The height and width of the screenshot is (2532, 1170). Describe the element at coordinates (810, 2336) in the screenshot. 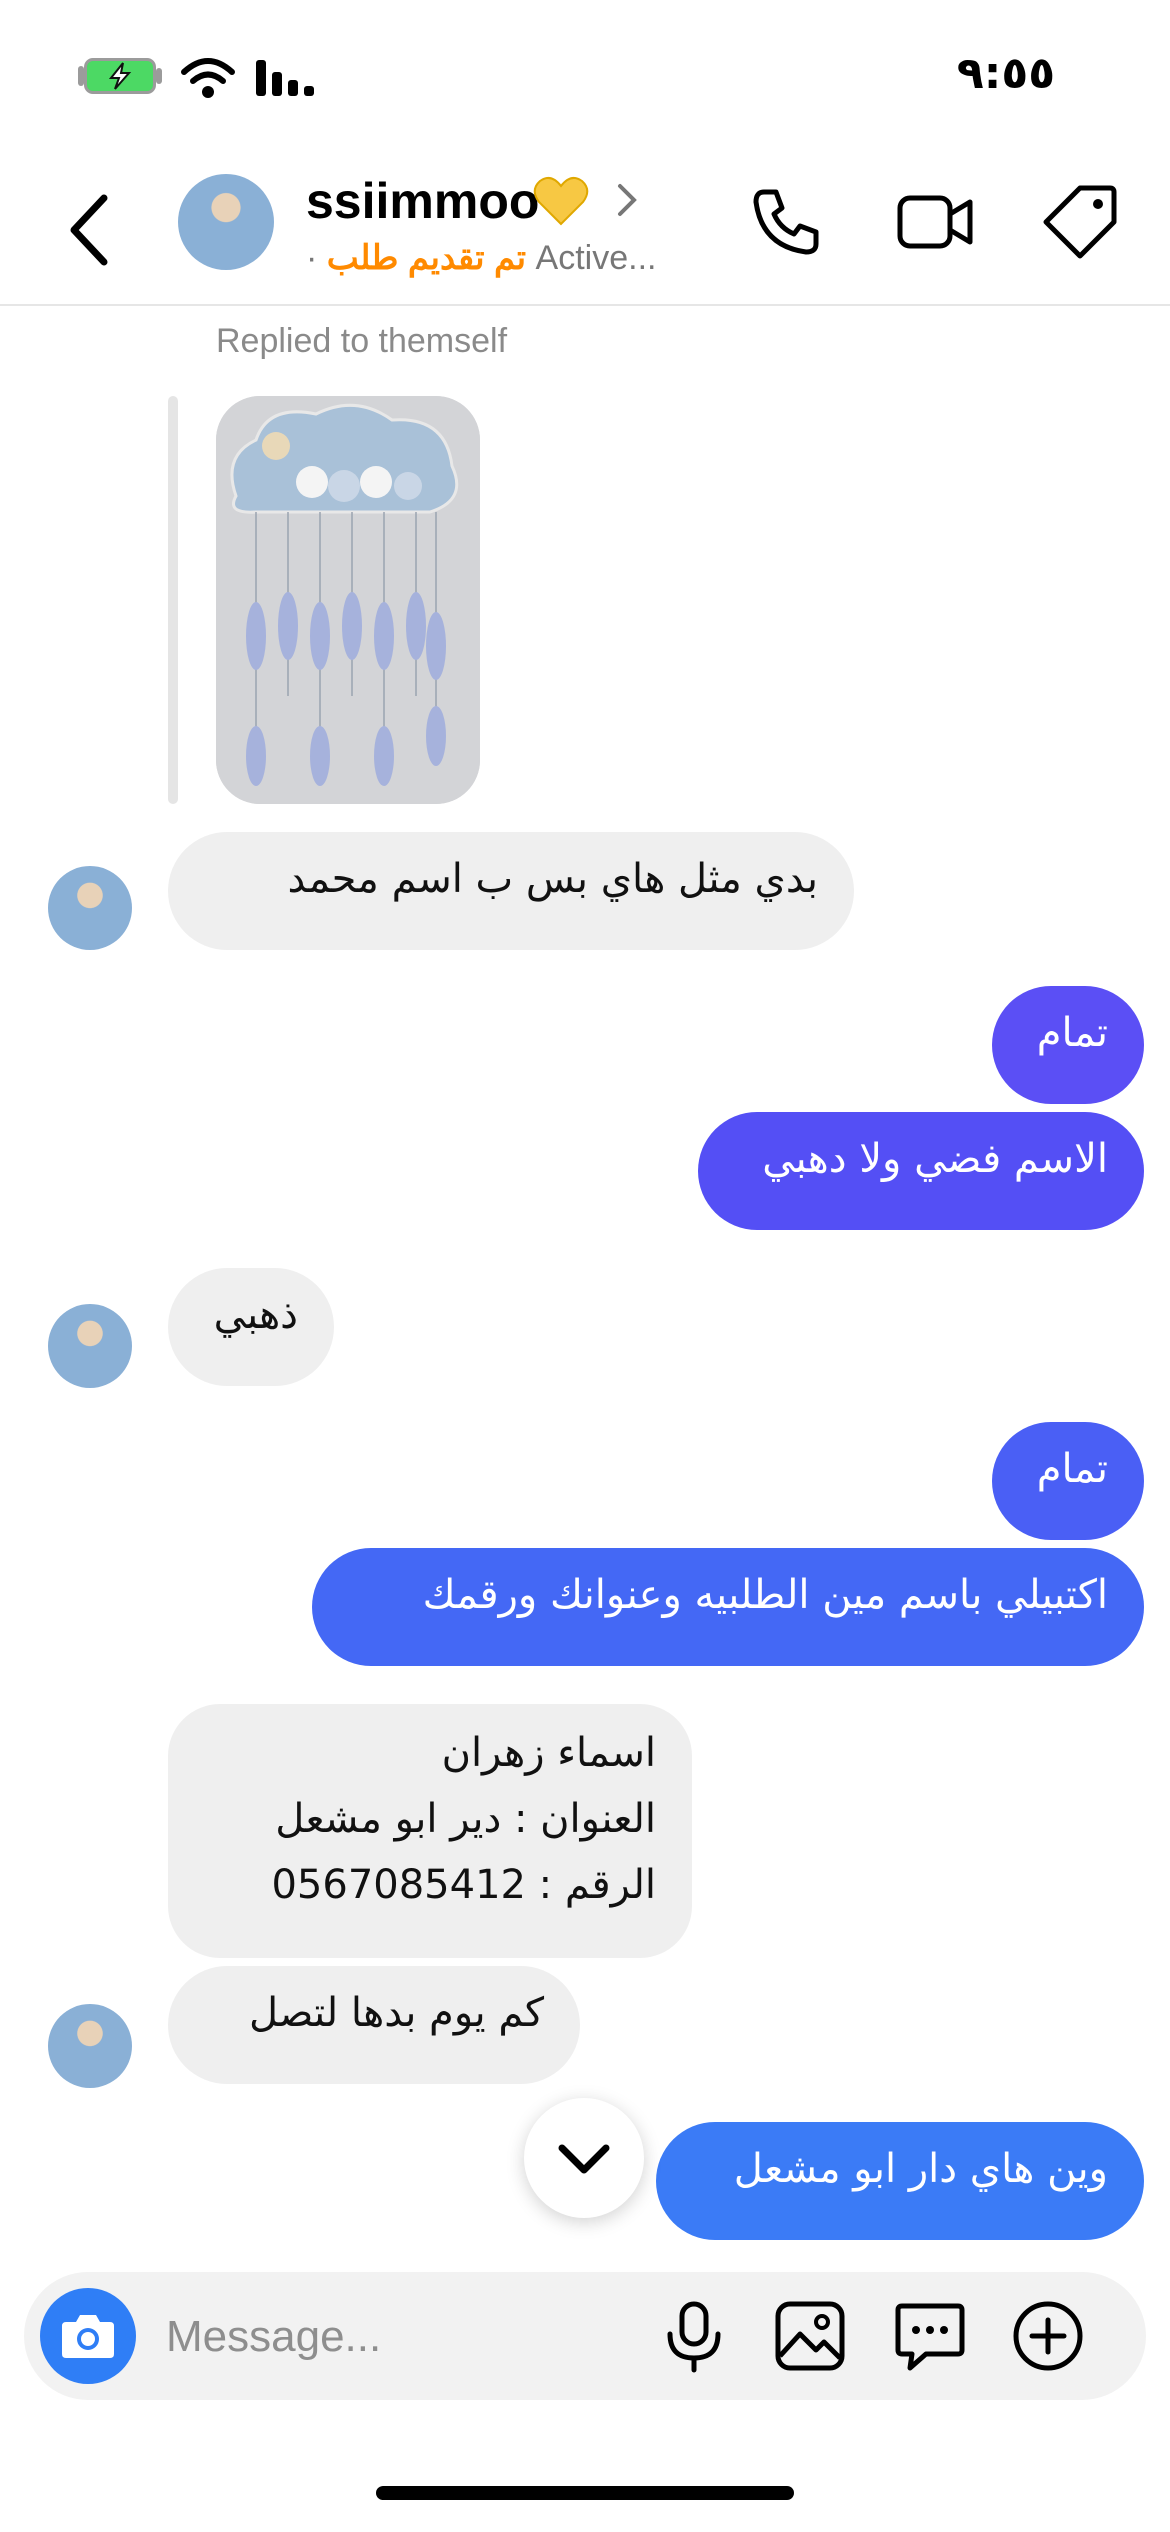

I see `gallery-icon` at that location.